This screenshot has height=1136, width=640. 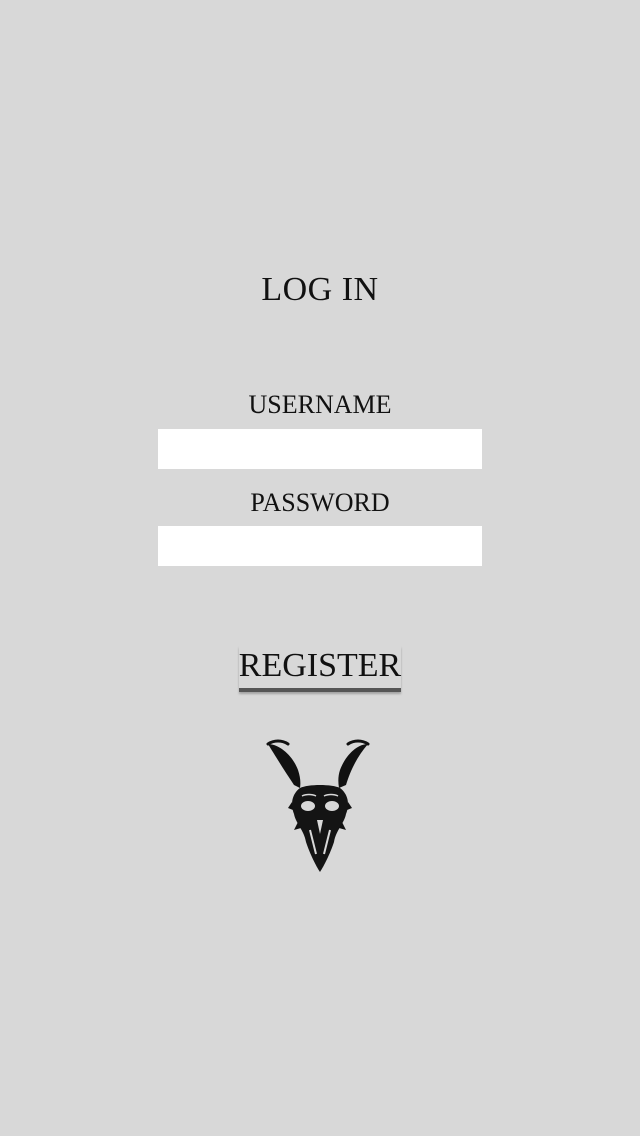 What do you see at coordinates (320, 502) in the screenshot?
I see `password-label: PASSWORD` at bounding box center [320, 502].